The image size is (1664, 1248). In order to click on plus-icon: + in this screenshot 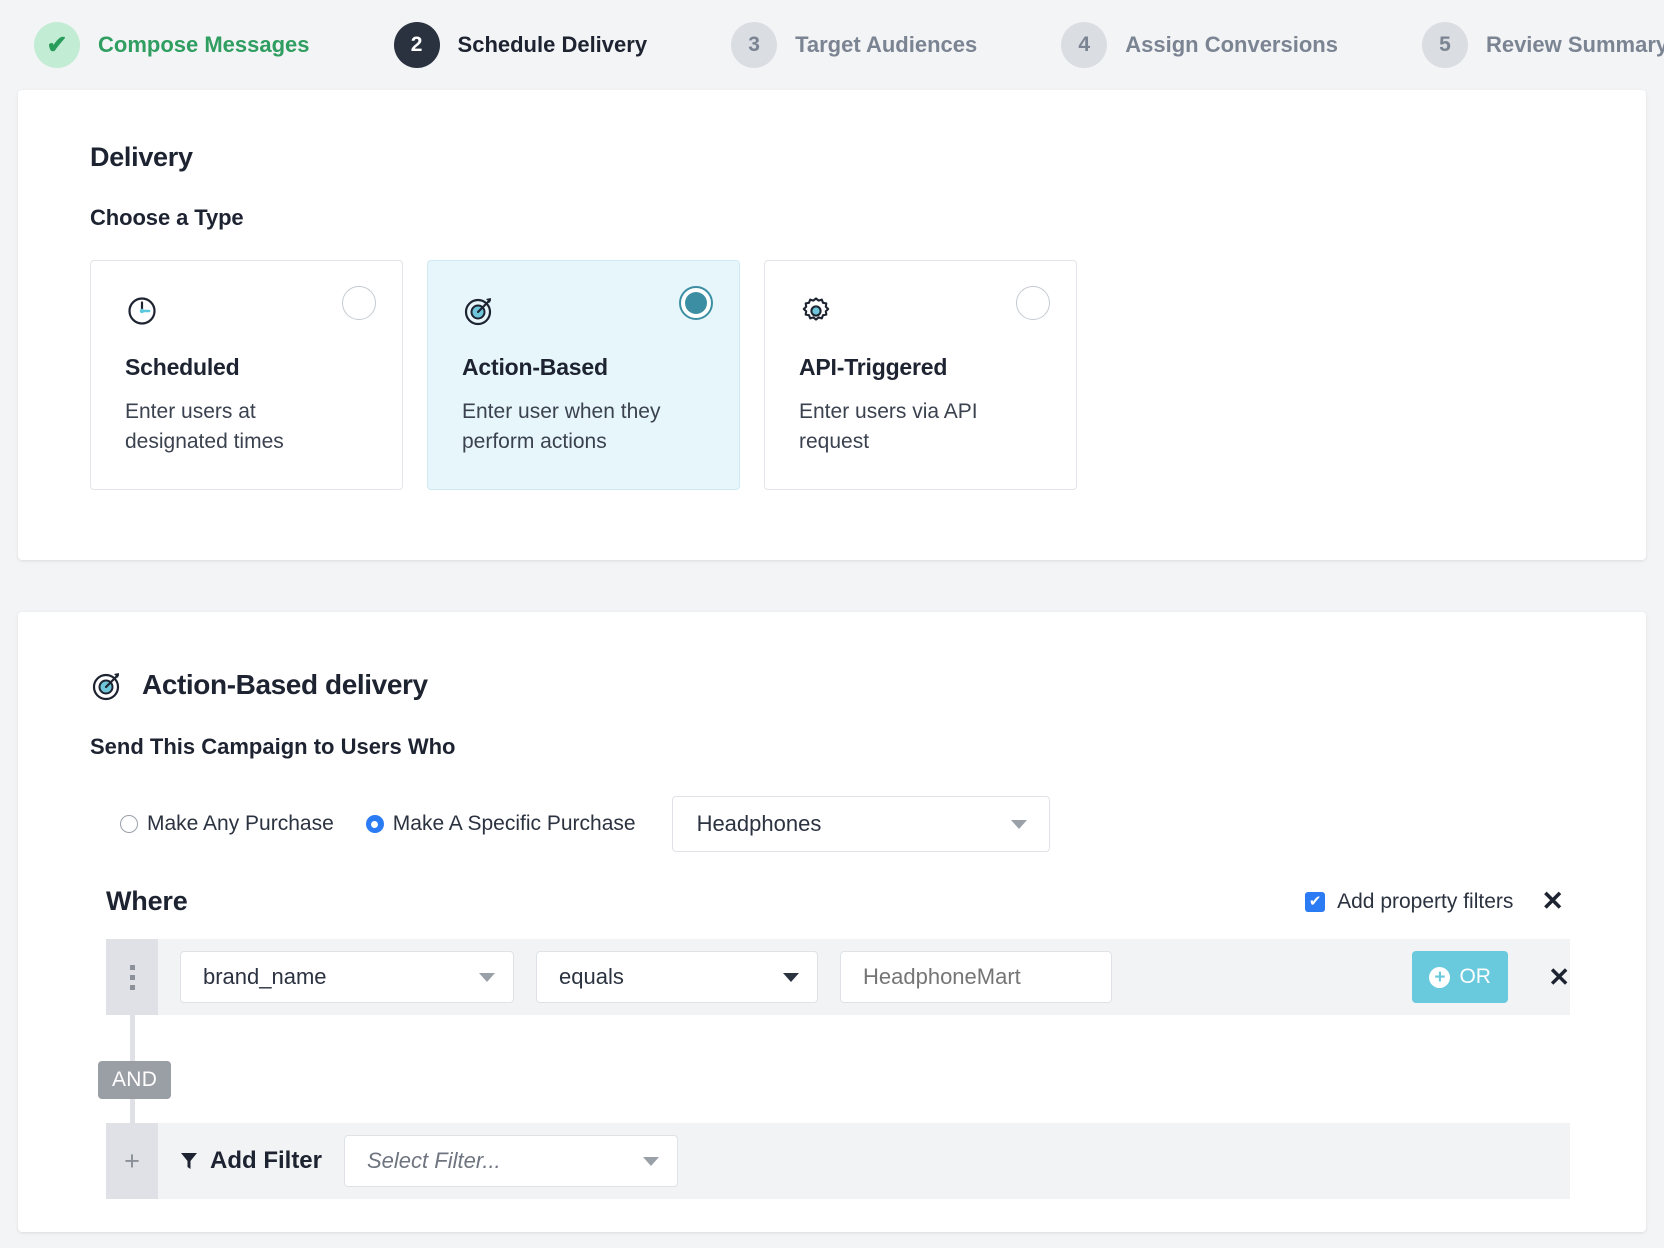, I will do `click(1440, 977)`.